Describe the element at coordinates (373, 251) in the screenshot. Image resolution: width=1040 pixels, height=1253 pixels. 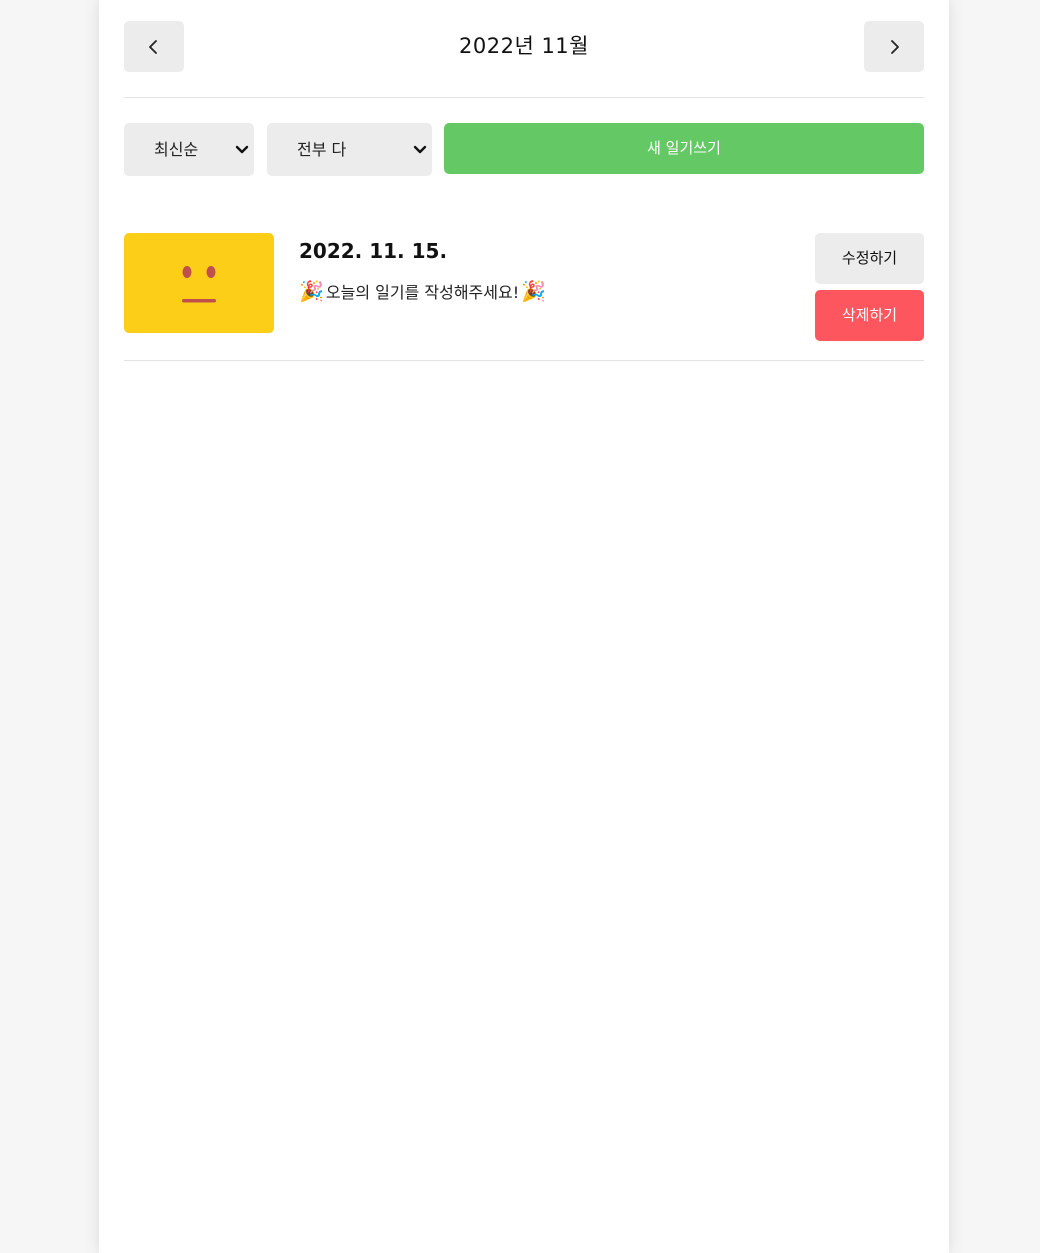
I see `diary-date: 2022. 11. 15.` at that location.